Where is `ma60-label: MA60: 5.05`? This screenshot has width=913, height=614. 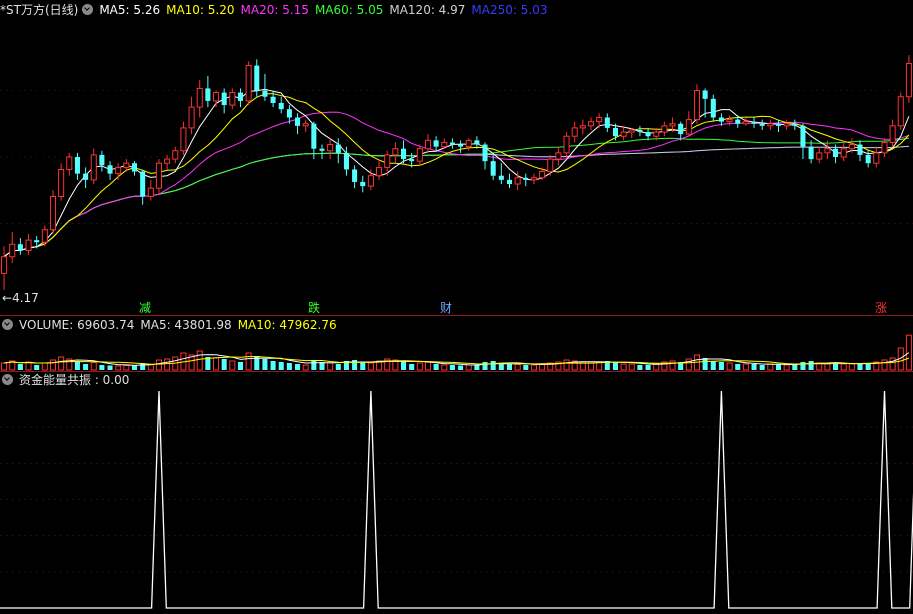
ma60-label: MA60: 5.05 is located at coordinates (349, 10).